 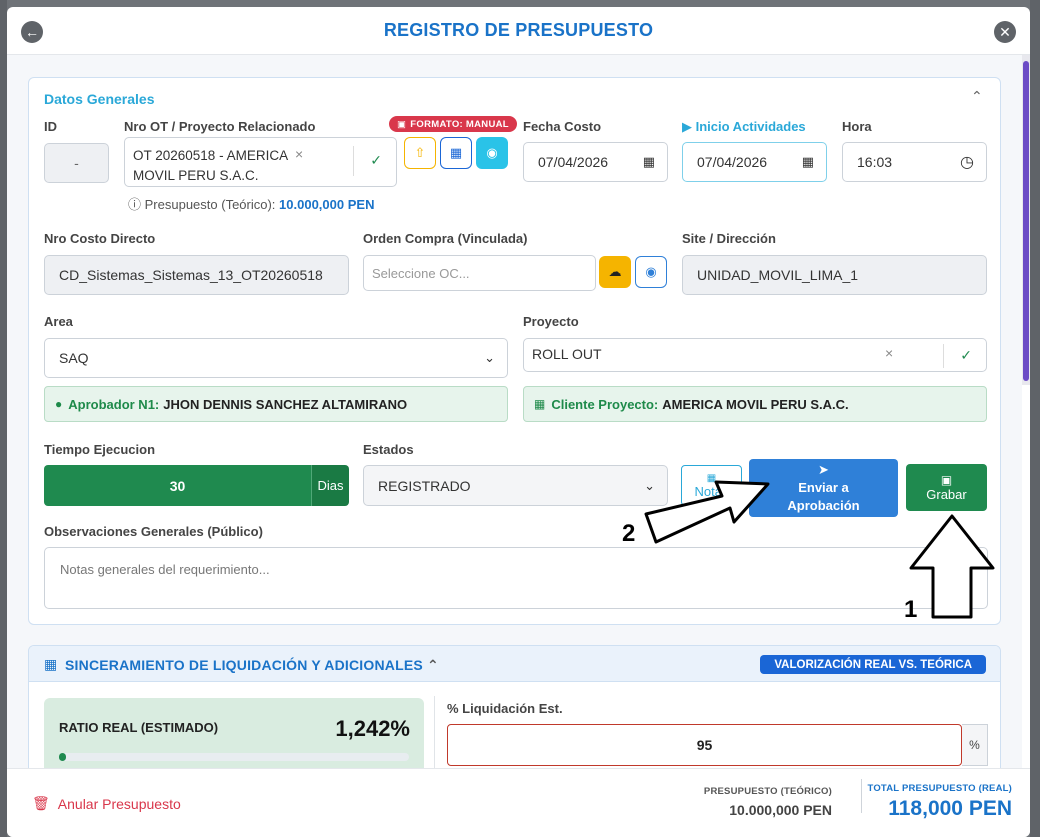 What do you see at coordinates (823, 496) in the screenshot?
I see `enviar-label: Enviar a Aprobación` at bounding box center [823, 496].